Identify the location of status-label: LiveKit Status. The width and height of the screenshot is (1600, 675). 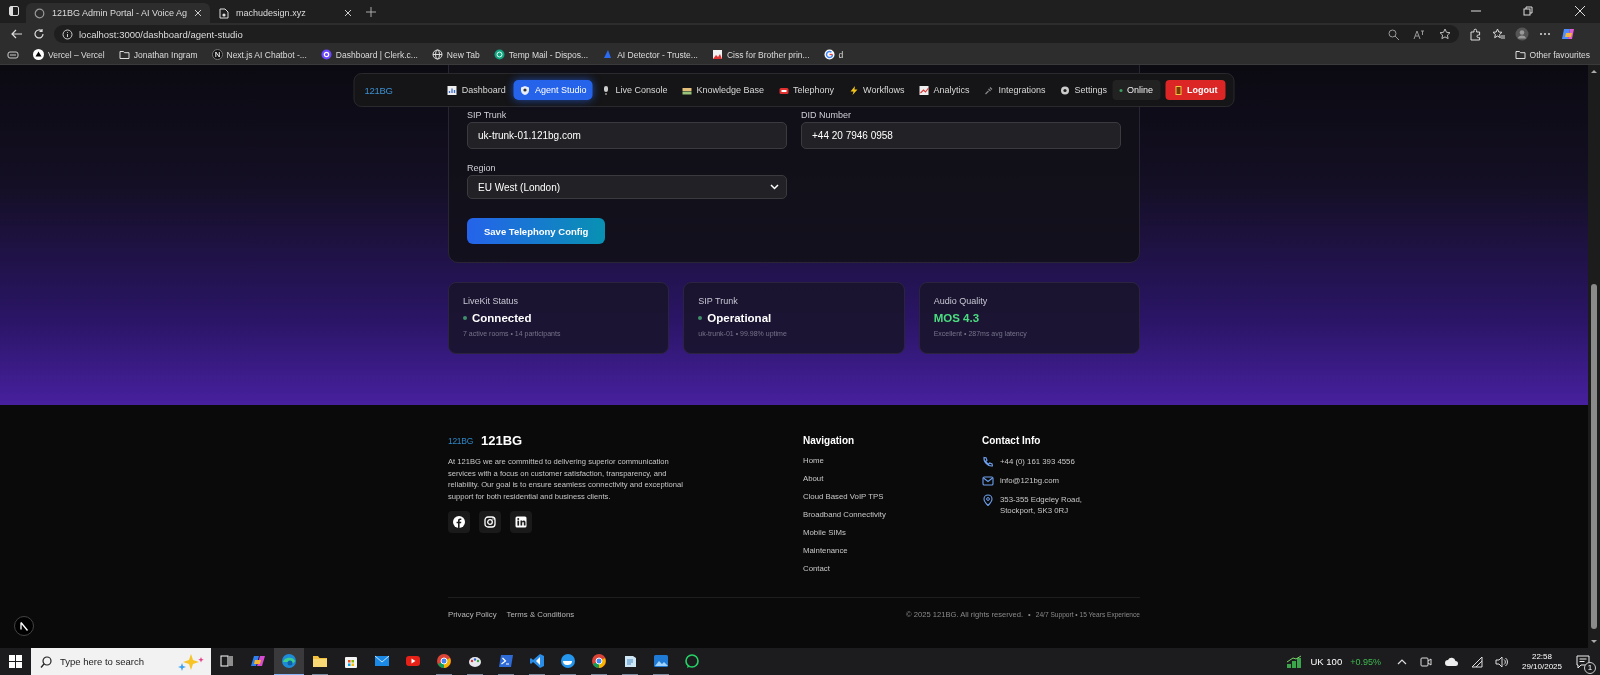
(491, 301).